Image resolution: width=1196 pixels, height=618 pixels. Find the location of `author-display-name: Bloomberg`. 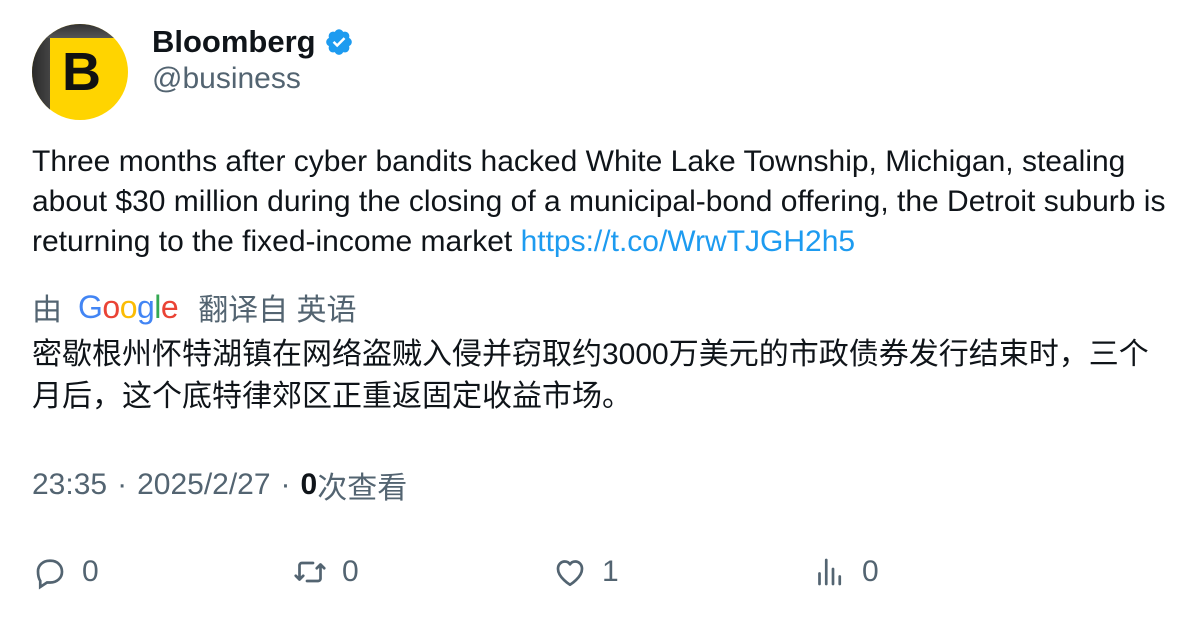

author-display-name: Bloomberg is located at coordinates (234, 42).